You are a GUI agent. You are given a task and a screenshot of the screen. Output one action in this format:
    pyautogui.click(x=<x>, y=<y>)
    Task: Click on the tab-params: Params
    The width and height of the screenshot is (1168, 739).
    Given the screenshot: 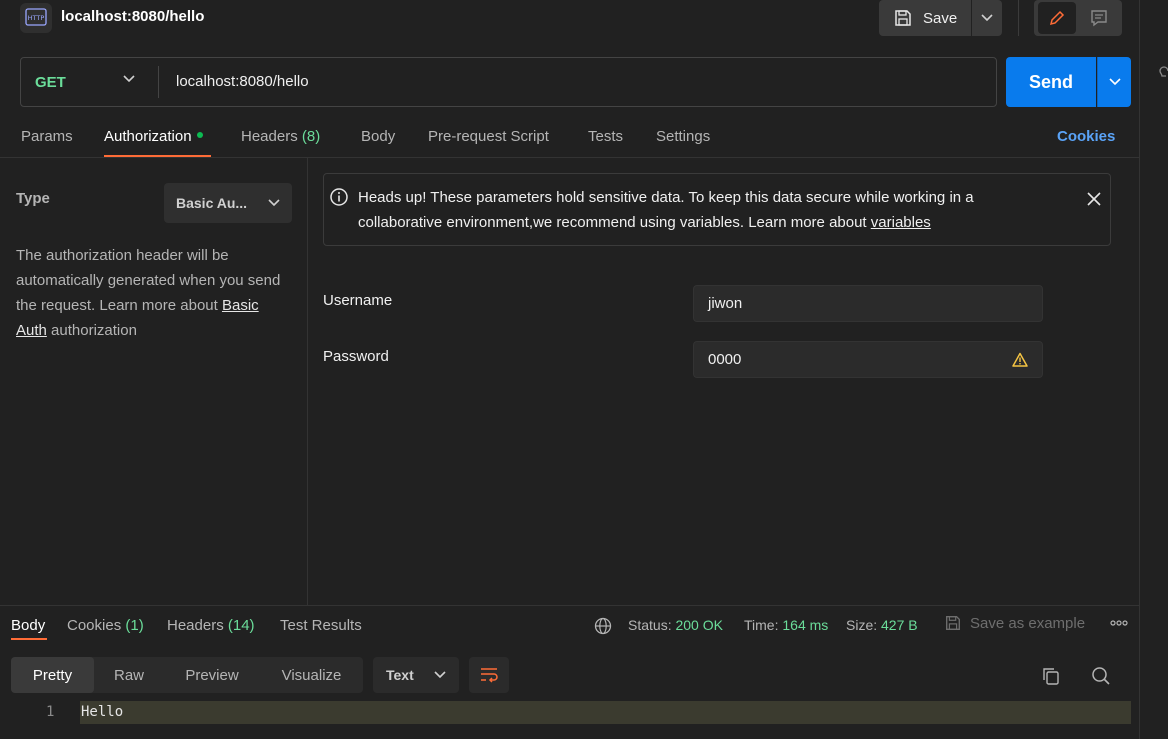 What is the action you would take?
    pyautogui.click(x=47, y=136)
    